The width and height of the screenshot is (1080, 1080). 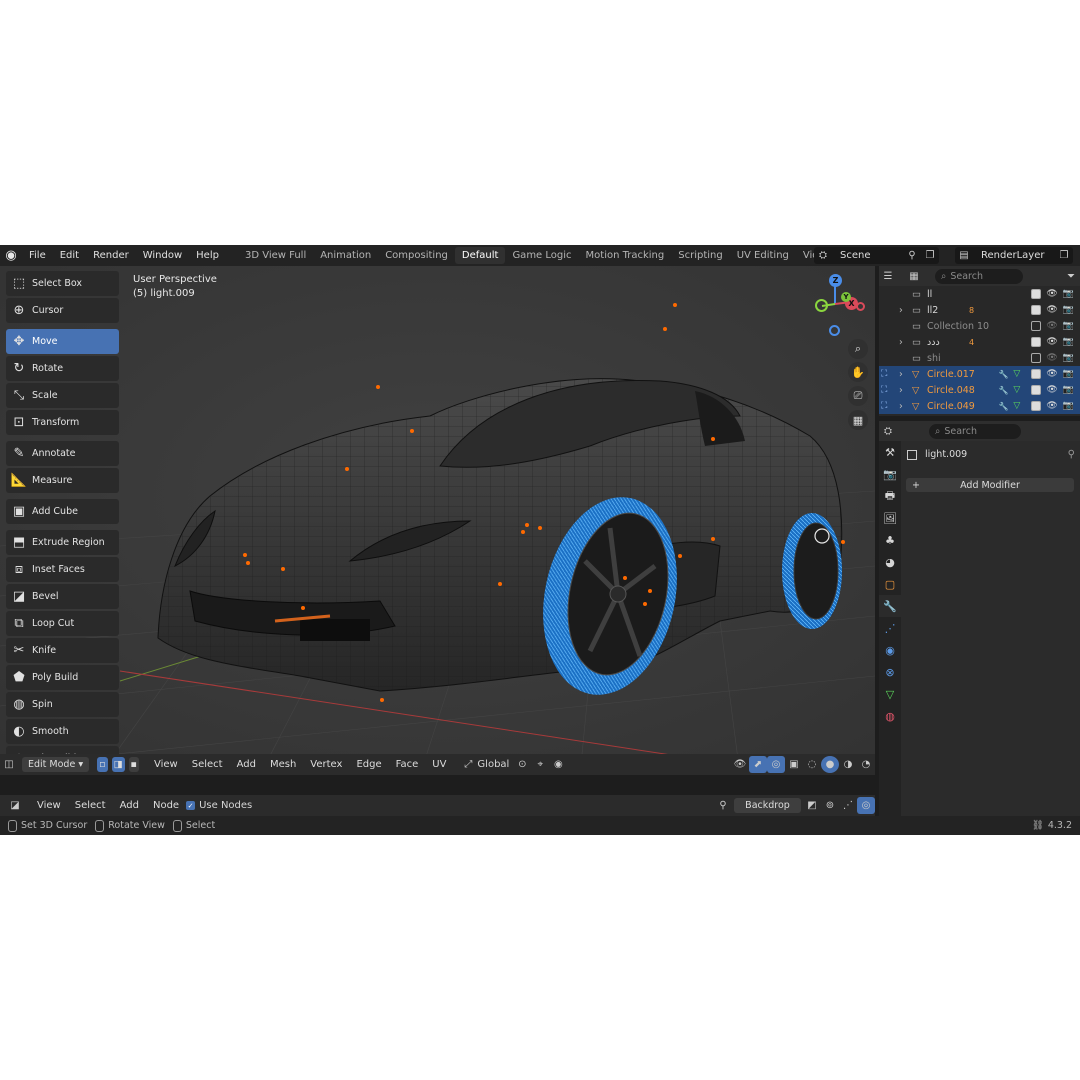 What do you see at coordinates (62, 422) in the screenshot?
I see `tool-transform: ⊡ Transform` at bounding box center [62, 422].